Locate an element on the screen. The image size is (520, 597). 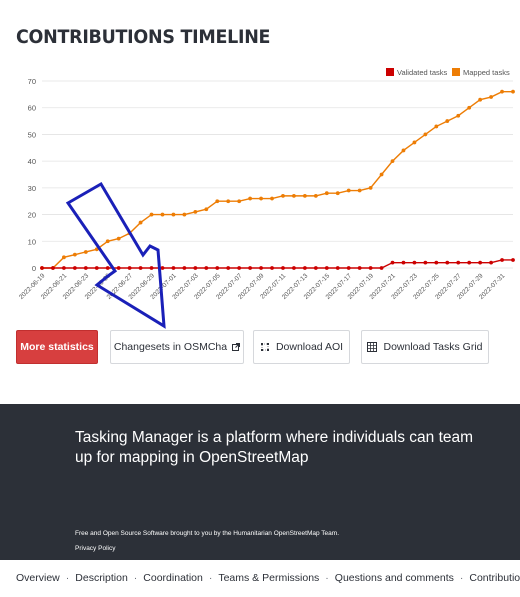
y-tick-label: 20 is located at coordinates (32, 215).